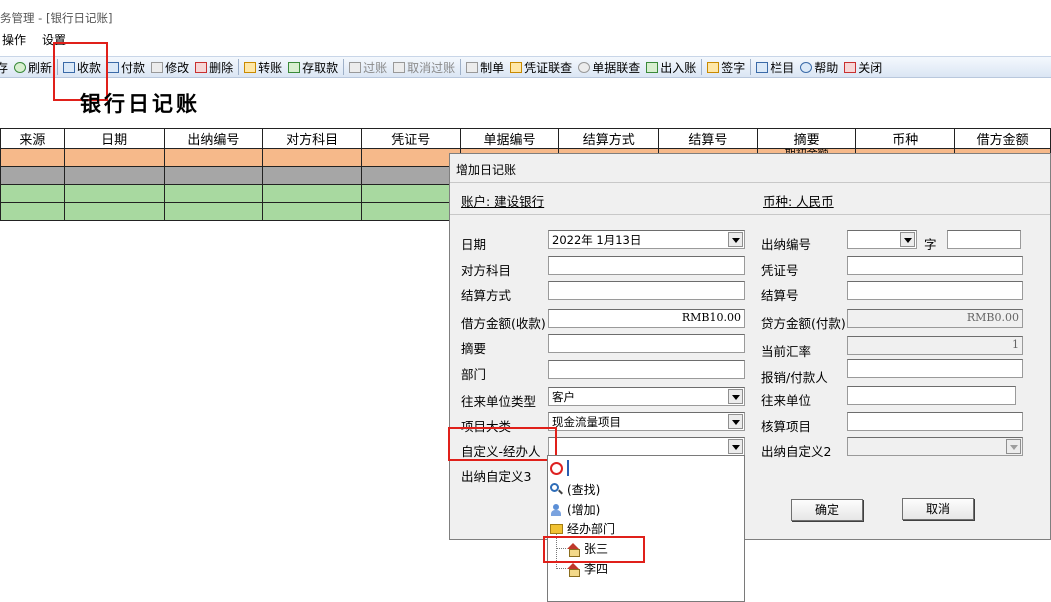  I want to click on toolbar-unpost-button: 取消过账, so click(424, 67).